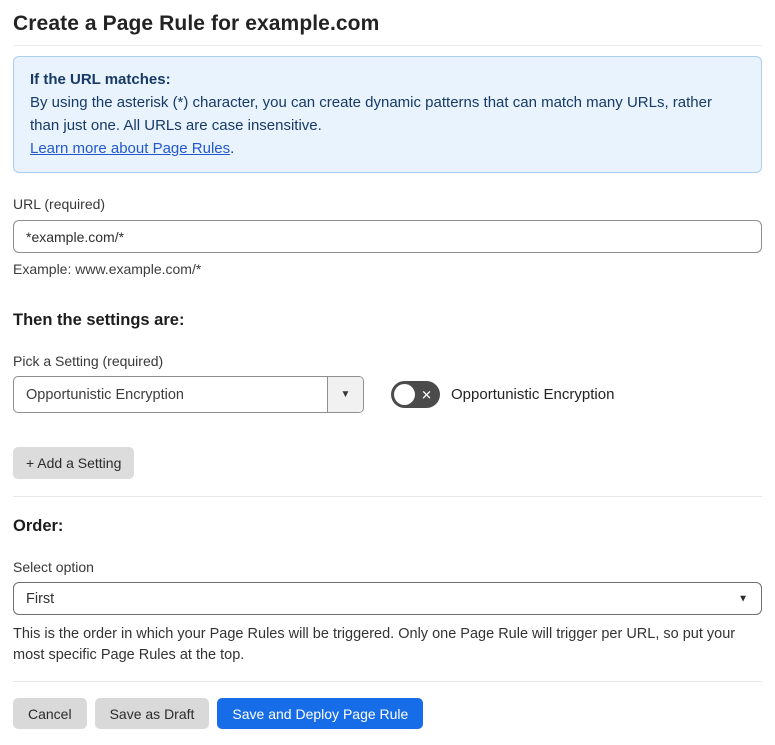  Describe the element at coordinates (415, 394) in the screenshot. I see `opportunistic-encryption-toggle: ✕` at that location.